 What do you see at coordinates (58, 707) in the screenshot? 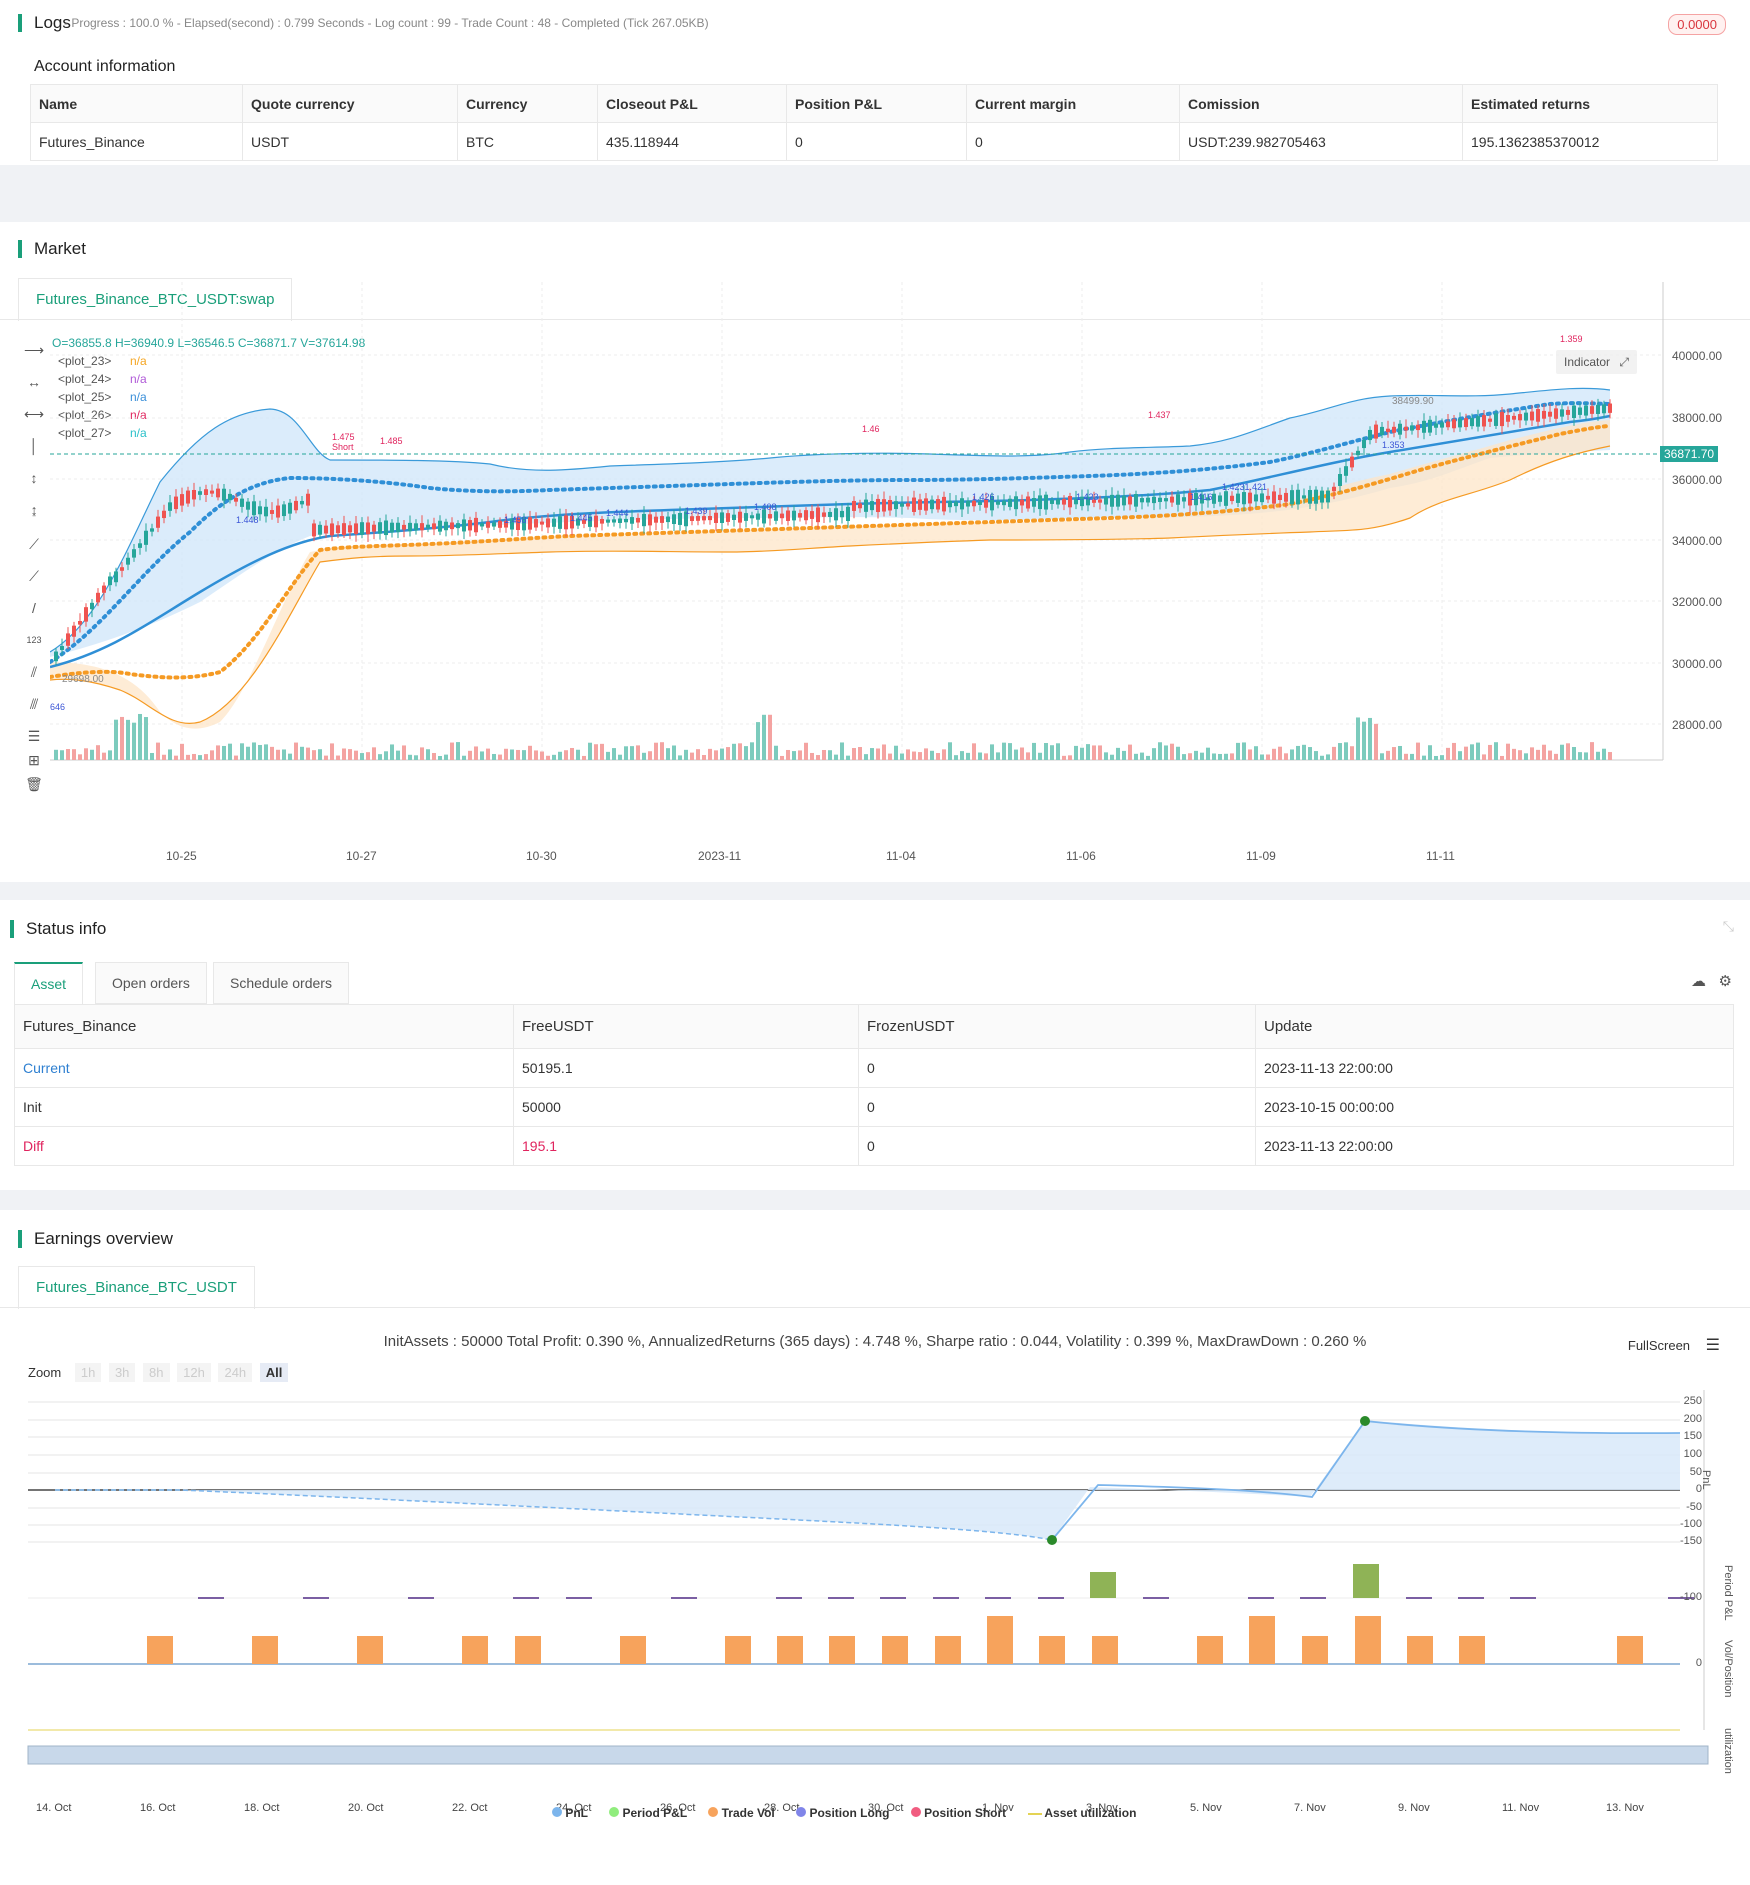
I see `signal-label: 646` at bounding box center [58, 707].